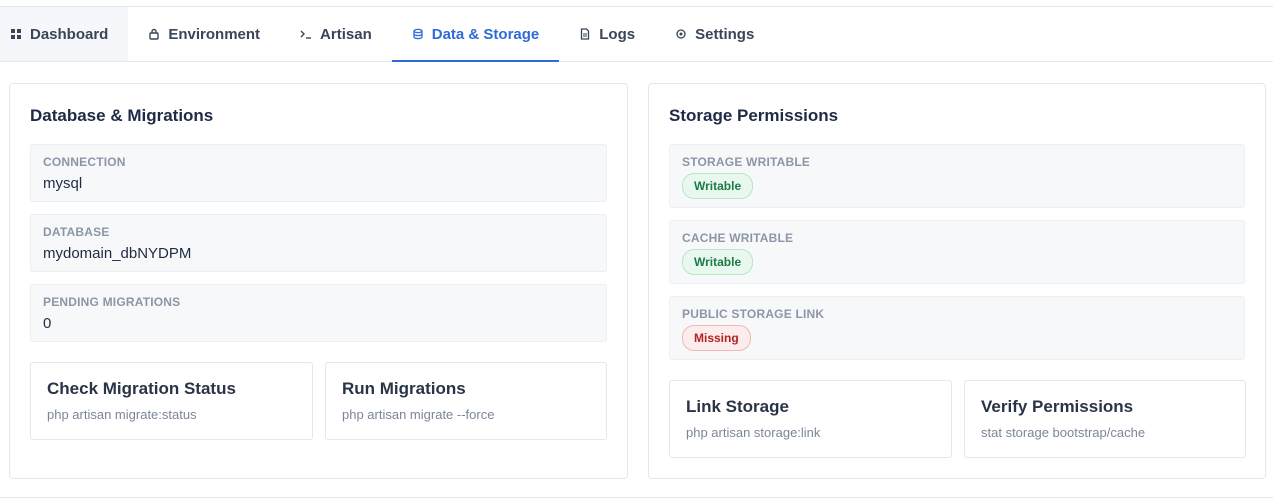 The height and width of the screenshot is (499, 1273). Describe the element at coordinates (1057, 406) in the screenshot. I see `action-title: Verify Permissions` at that location.